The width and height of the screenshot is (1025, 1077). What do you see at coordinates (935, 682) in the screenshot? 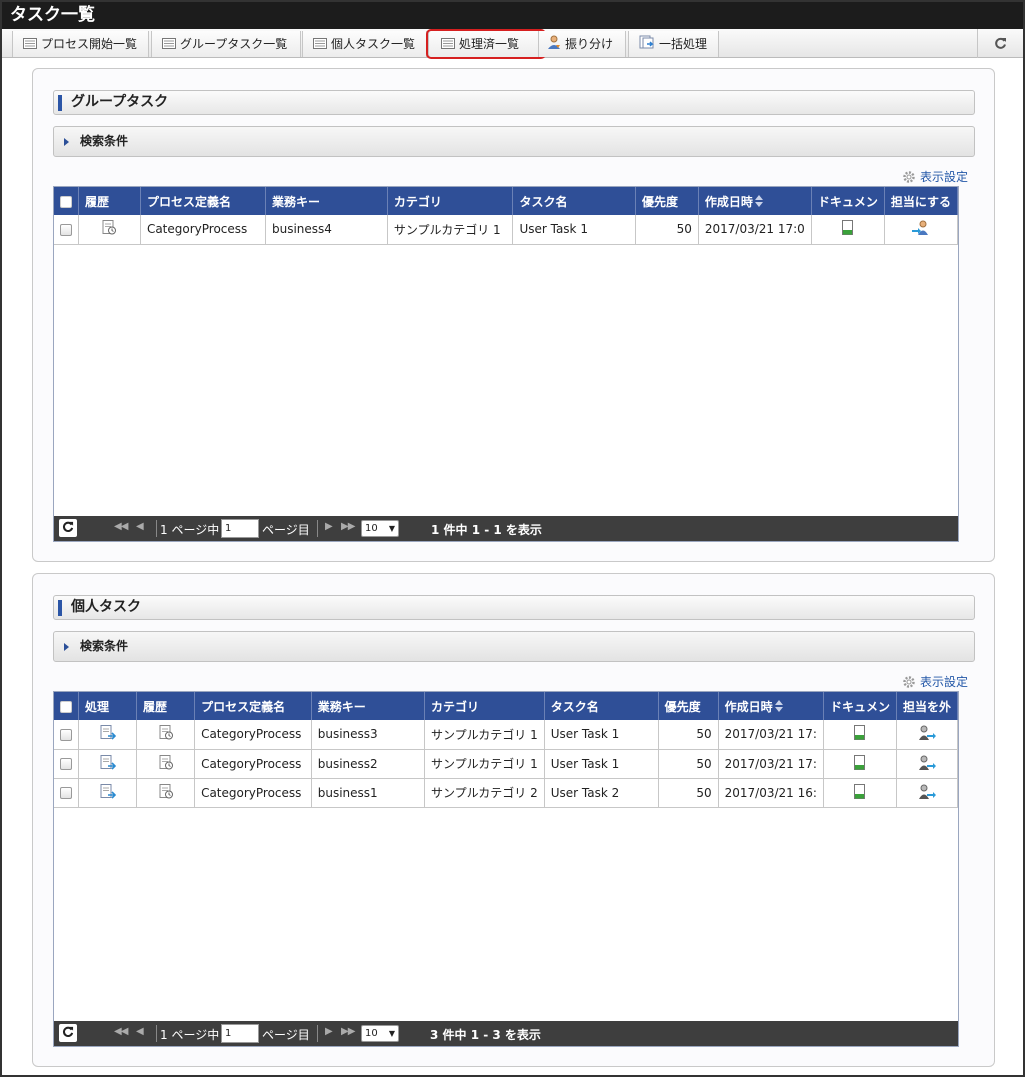
I see `personal-display-setting-link: 表示設定` at bounding box center [935, 682].